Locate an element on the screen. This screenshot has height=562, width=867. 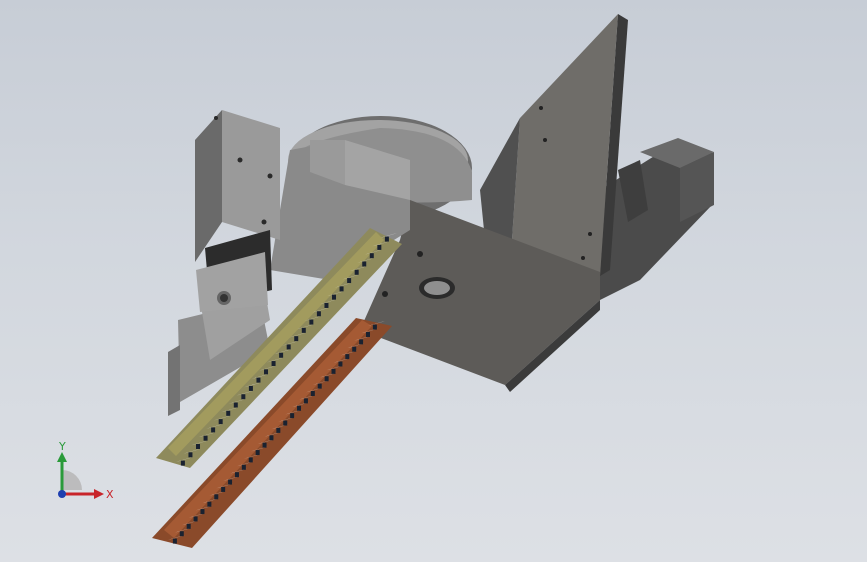
pneumatic-cylinder is located at coordinates (237, 211).